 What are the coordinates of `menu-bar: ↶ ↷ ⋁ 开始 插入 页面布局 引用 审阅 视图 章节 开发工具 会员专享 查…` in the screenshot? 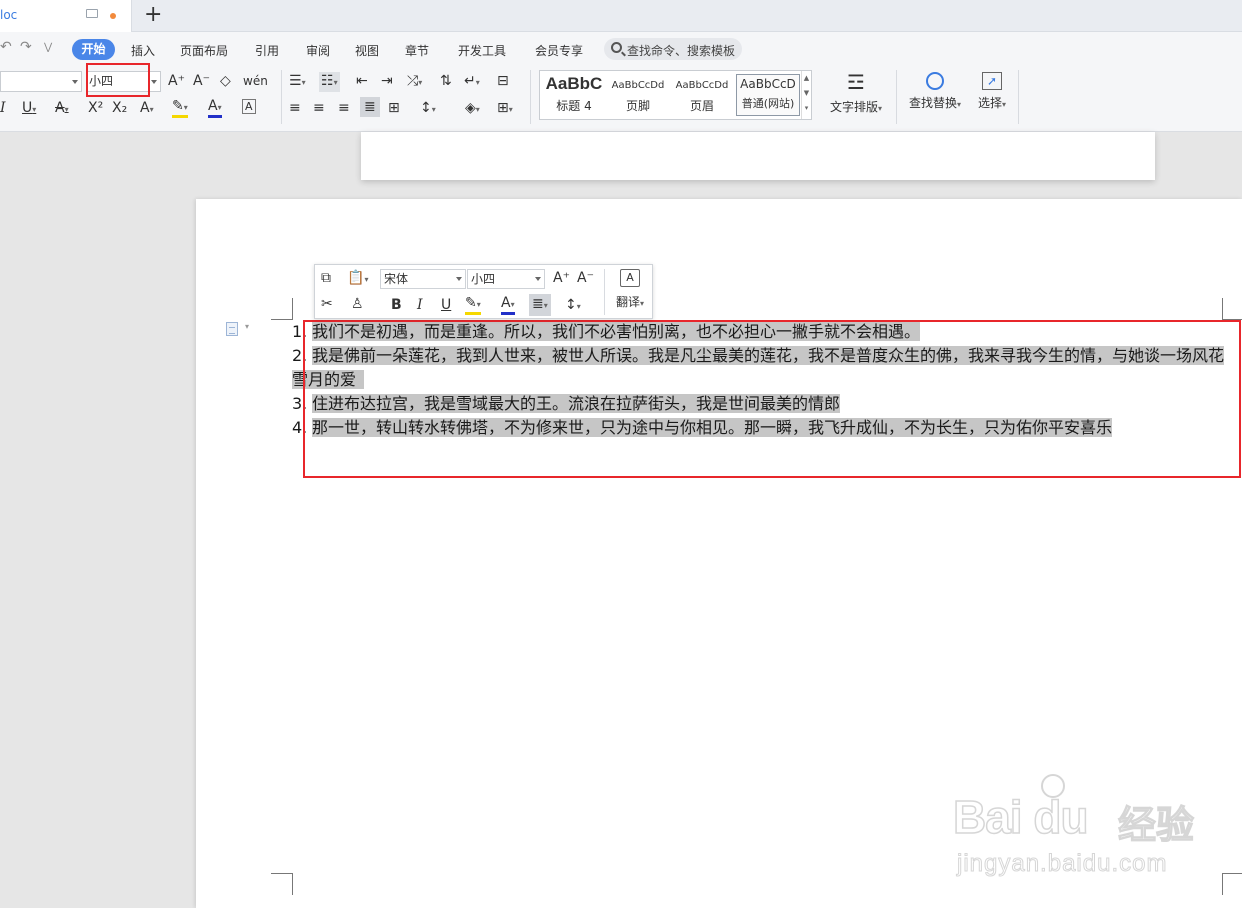 It's located at (621, 49).